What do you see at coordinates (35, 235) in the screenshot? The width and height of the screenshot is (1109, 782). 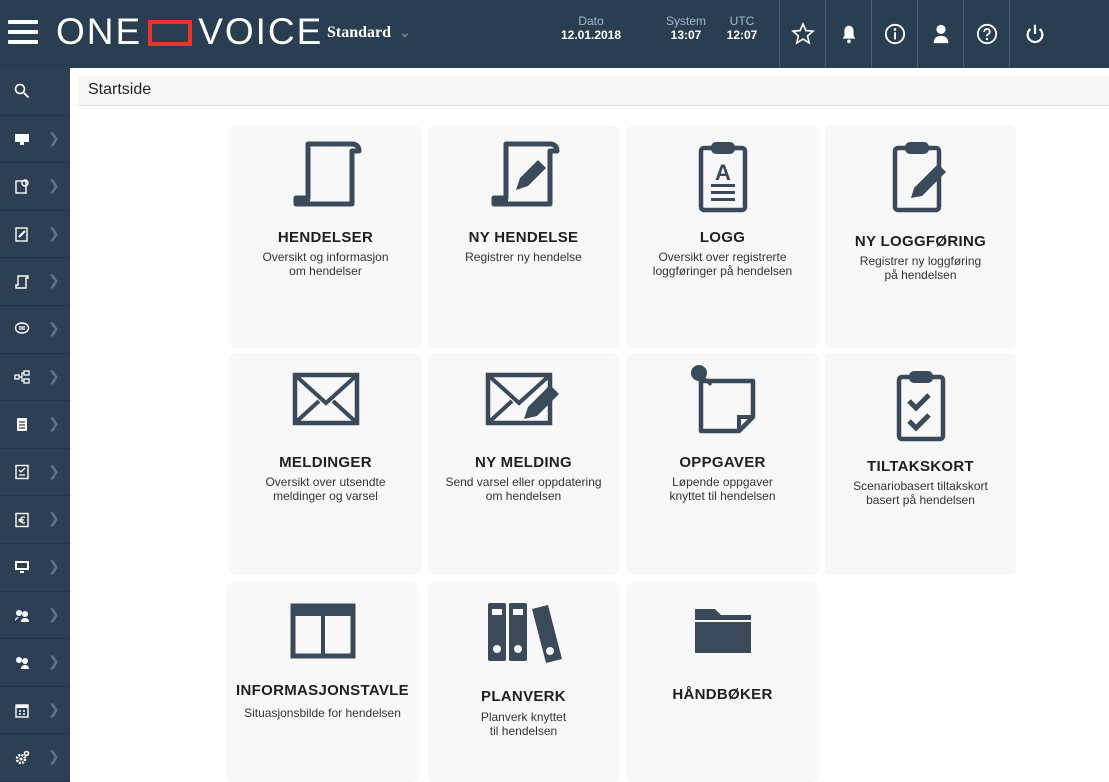 I see `sidebar-item-new-event: ❯` at bounding box center [35, 235].